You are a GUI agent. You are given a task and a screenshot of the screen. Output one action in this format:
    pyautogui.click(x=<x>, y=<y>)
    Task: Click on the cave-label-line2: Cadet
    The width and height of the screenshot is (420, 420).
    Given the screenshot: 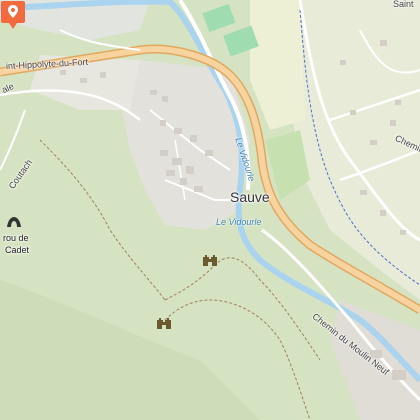 What is the action you would take?
    pyautogui.click(x=17, y=250)
    